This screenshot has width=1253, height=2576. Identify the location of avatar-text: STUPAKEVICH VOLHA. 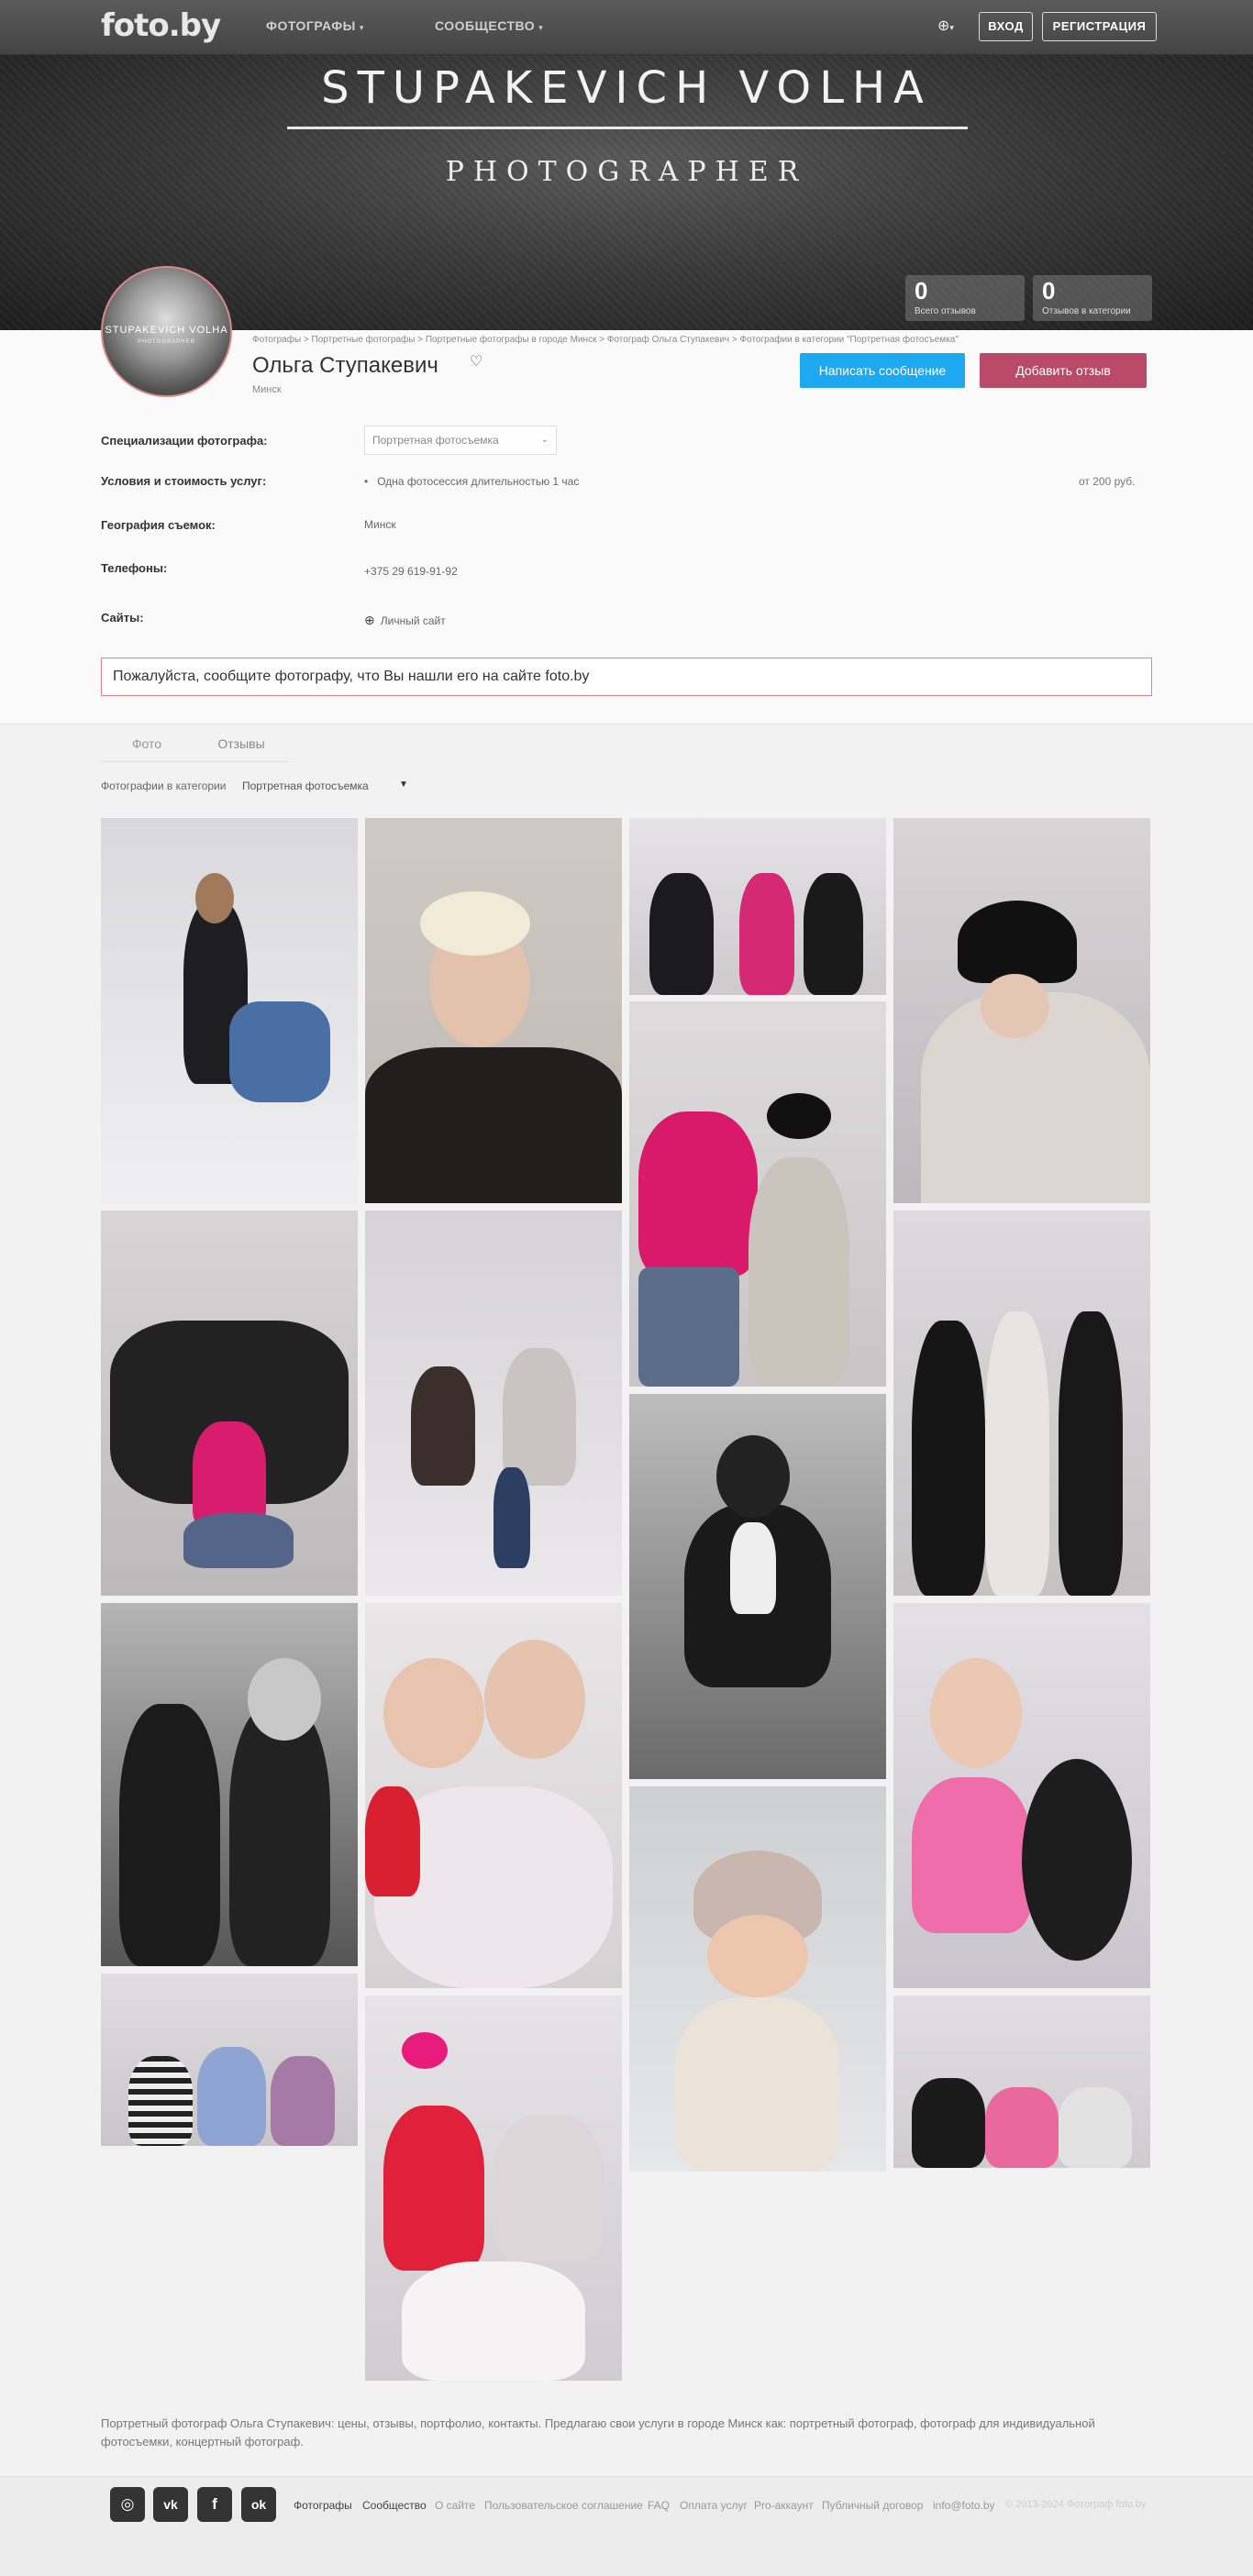
(166, 330).